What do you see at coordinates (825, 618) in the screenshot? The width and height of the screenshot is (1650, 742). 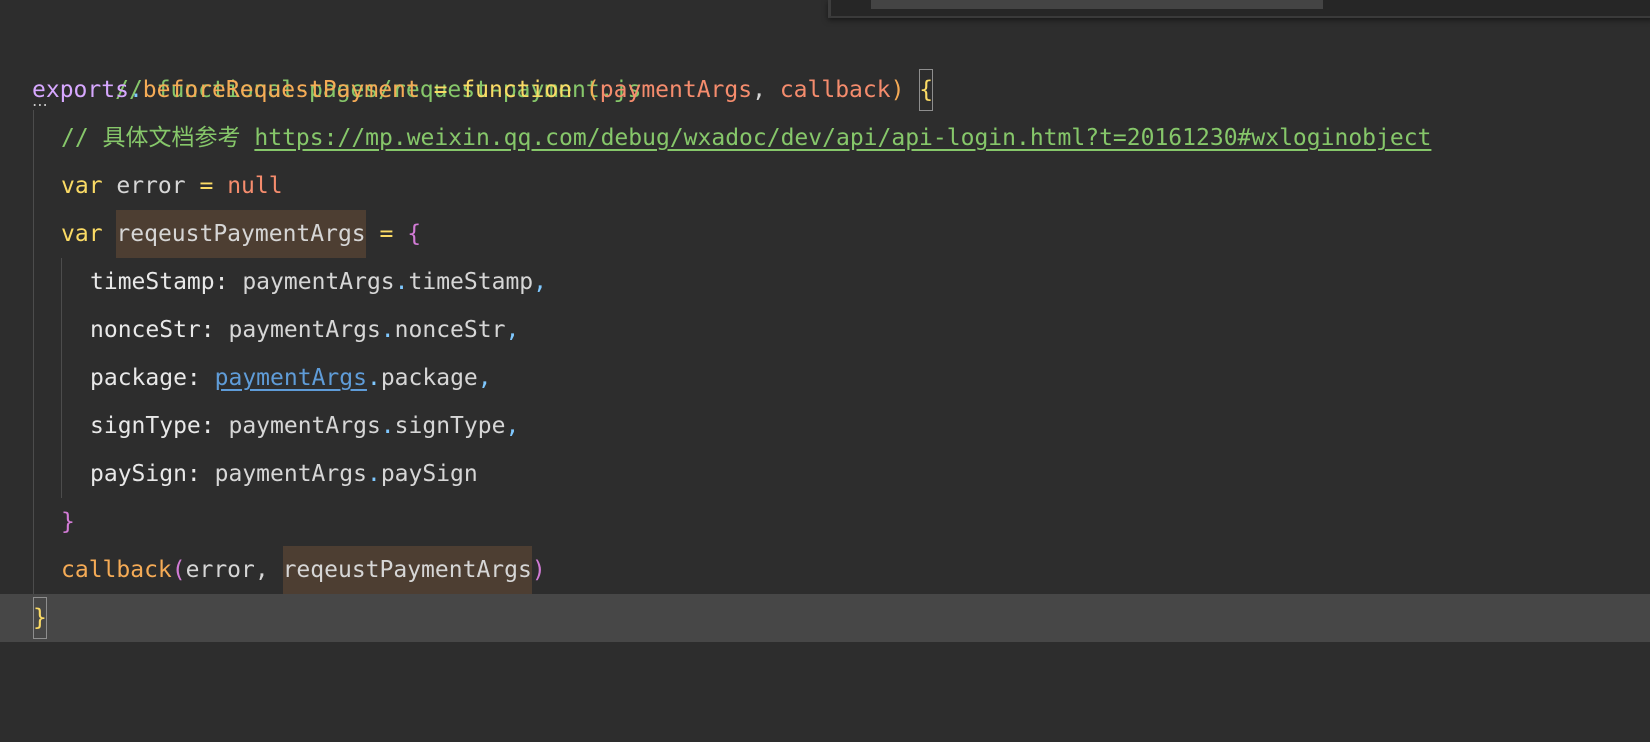 I see `code-line-13-current: }` at bounding box center [825, 618].